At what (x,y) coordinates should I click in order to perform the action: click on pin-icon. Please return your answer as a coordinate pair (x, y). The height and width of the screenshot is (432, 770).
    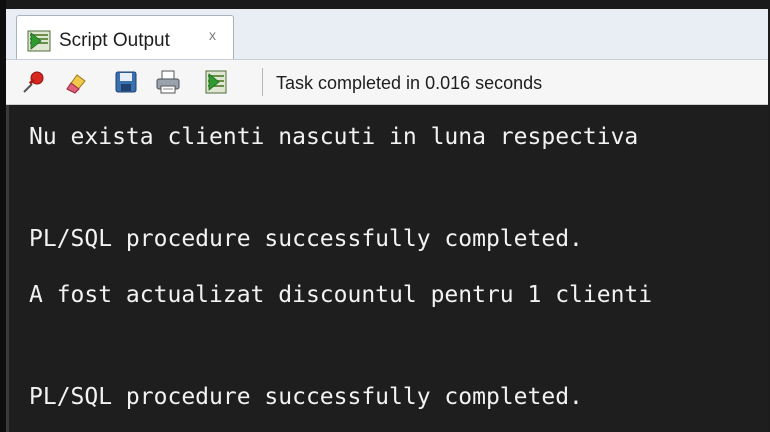
    Looking at the image, I should click on (34, 82).